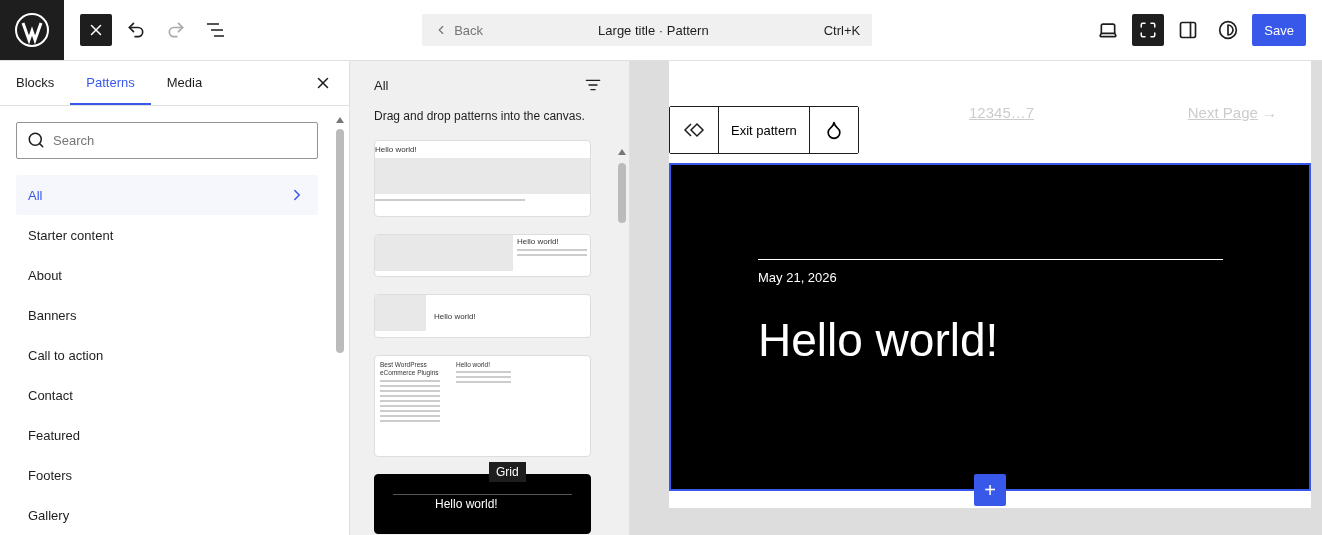 This screenshot has height=535, width=1322. Describe the element at coordinates (167, 195) in the screenshot. I see `category-item: All` at that location.